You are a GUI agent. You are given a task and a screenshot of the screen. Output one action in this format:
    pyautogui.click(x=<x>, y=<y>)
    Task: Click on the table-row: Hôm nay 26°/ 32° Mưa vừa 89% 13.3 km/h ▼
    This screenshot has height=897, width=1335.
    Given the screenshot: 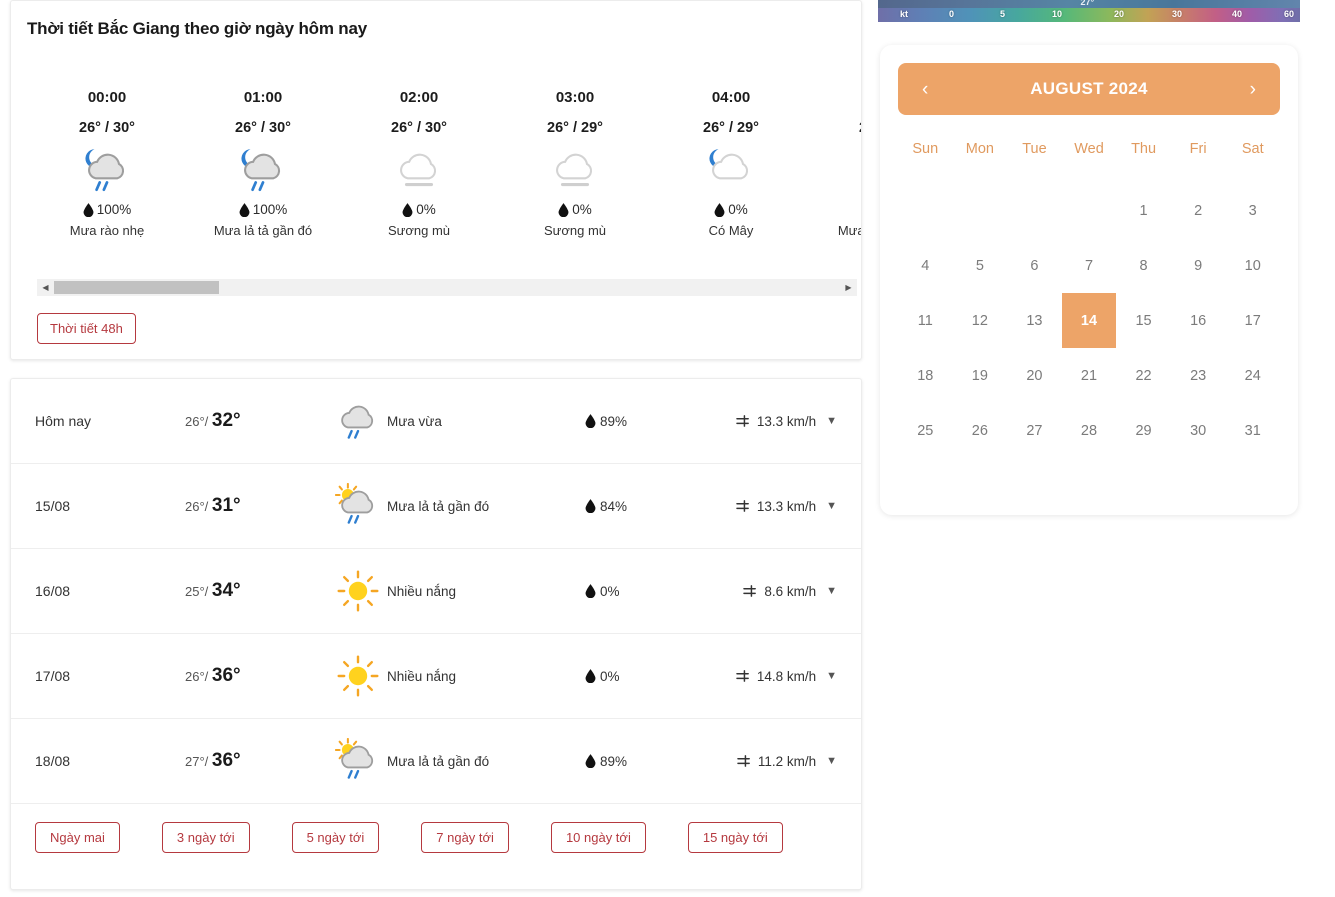 What is the action you would take?
    pyautogui.click(x=436, y=421)
    